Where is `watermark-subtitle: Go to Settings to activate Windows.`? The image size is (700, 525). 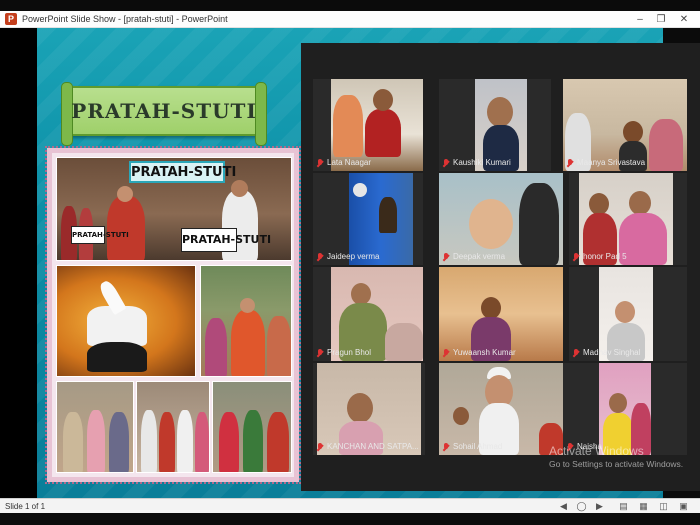 watermark-subtitle: Go to Settings to activate Windows. is located at coordinates (616, 464).